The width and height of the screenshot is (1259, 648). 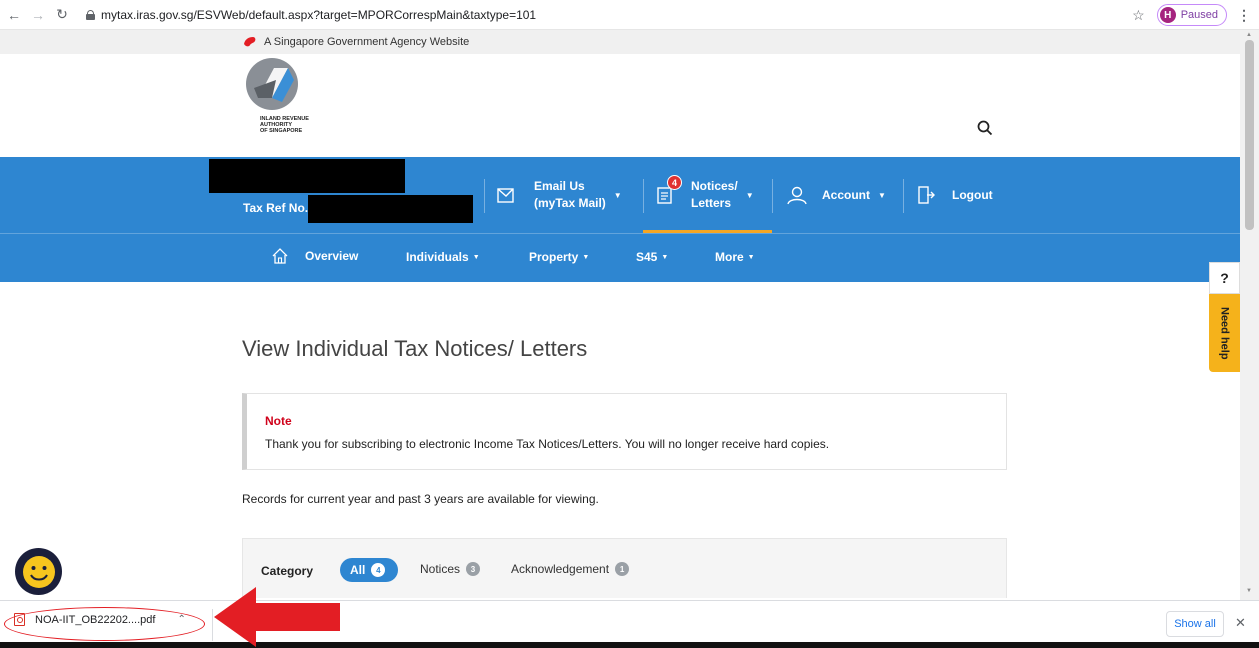 What do you see at coordinates (272, 84) in the screenshot?
I see `logo-emblem-icon` at bounding box center [272, 84].